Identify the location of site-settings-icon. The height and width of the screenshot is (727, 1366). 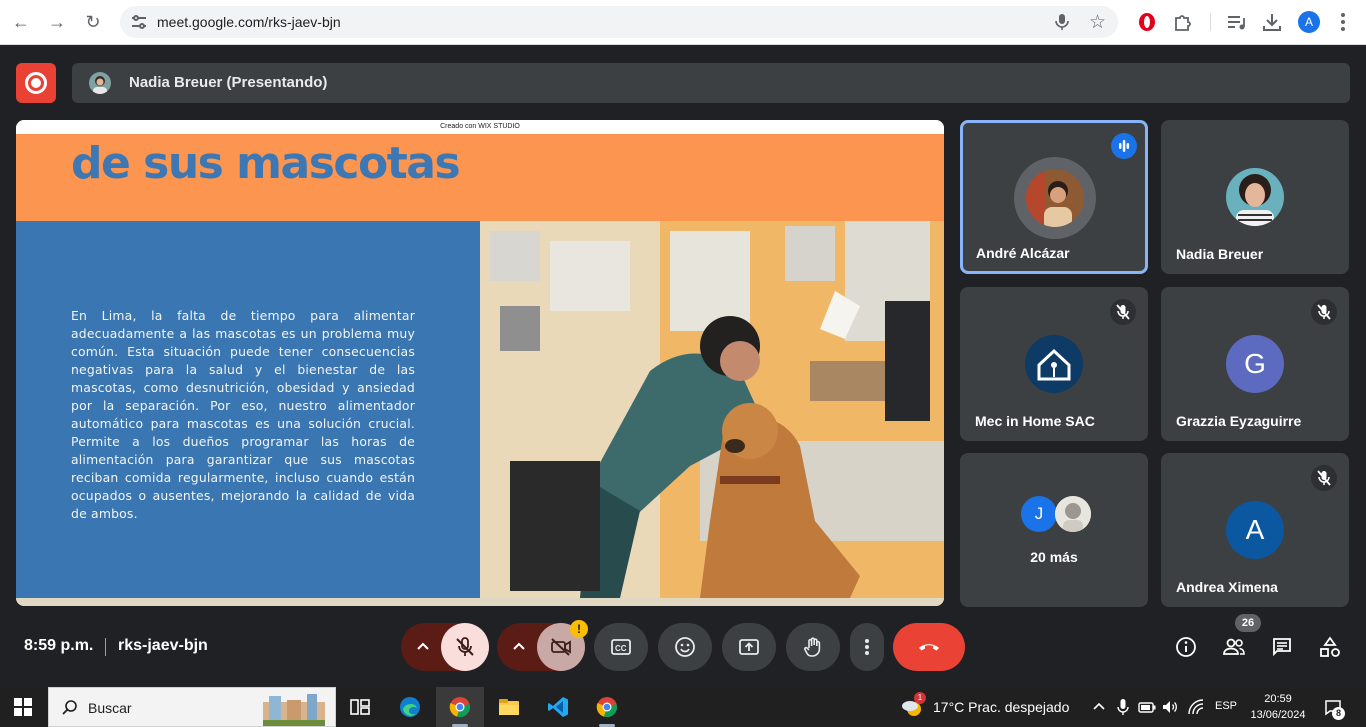
(139, 22).